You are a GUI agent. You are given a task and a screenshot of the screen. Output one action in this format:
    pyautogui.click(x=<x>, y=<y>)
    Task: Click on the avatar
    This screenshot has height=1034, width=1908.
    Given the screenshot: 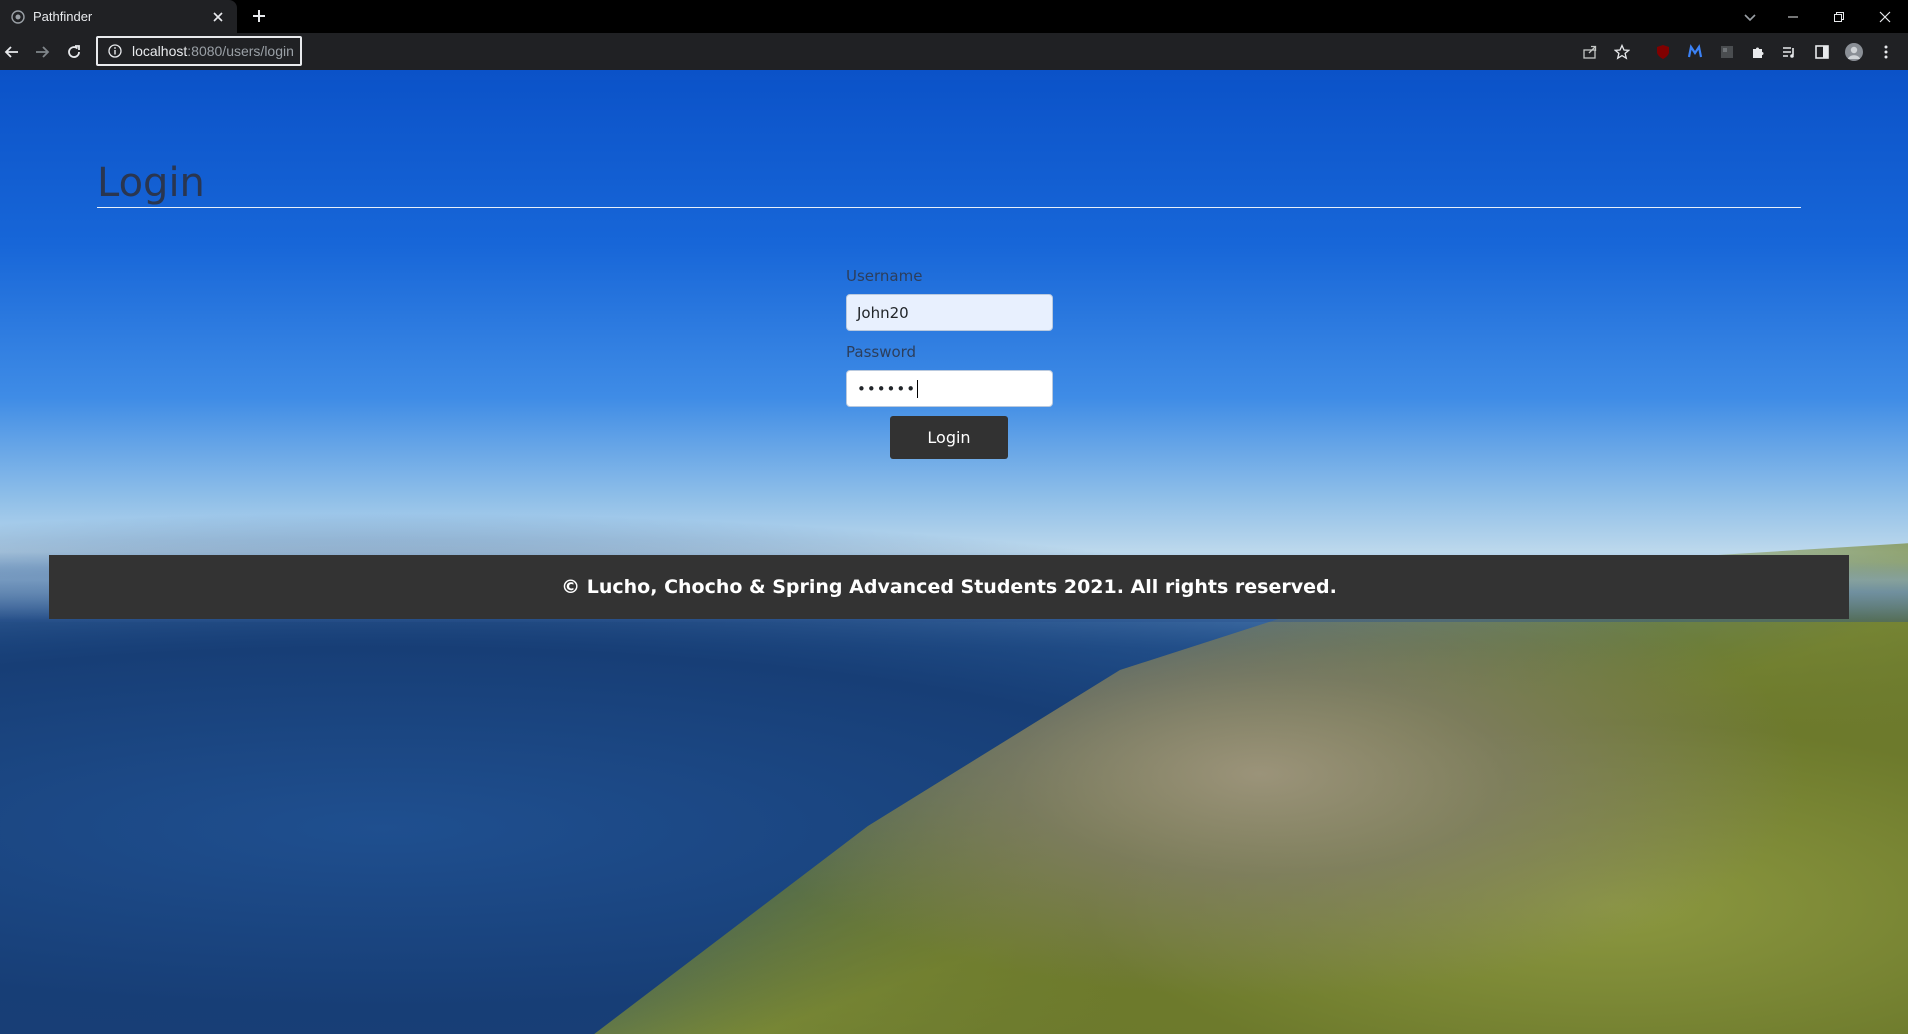 What is the action you would take?
    pyautogui.click(x=1854, y=52)
    